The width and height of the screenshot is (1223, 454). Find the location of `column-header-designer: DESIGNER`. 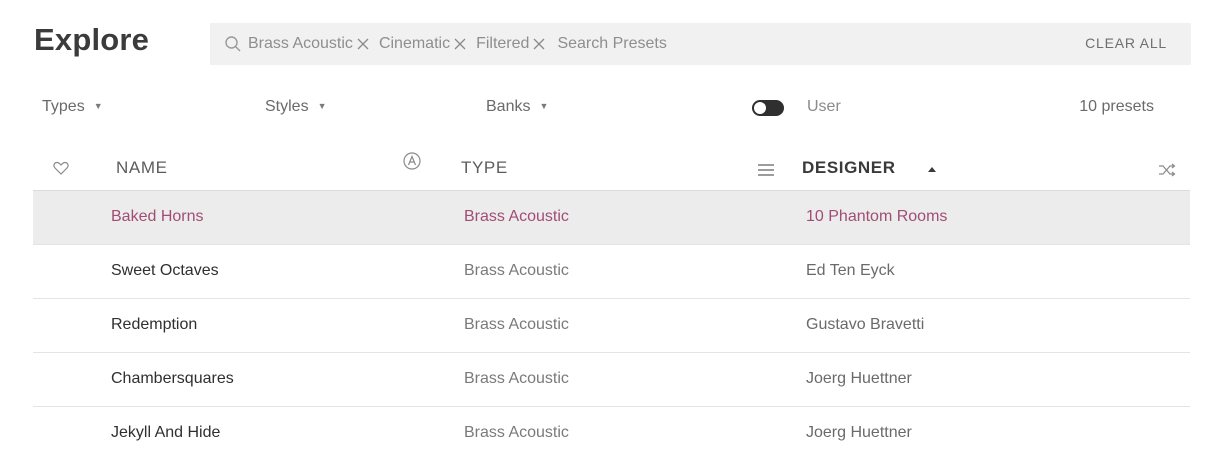

column-header-designer: DESIGNER is located at coordinates (849, 168).